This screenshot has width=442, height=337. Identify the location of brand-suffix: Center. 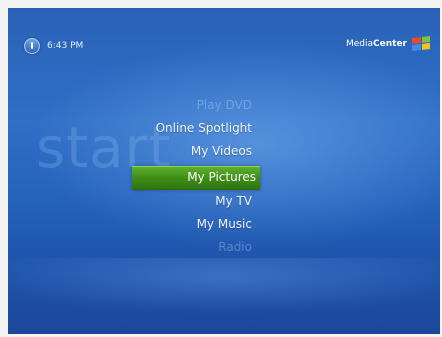
(390, 43).